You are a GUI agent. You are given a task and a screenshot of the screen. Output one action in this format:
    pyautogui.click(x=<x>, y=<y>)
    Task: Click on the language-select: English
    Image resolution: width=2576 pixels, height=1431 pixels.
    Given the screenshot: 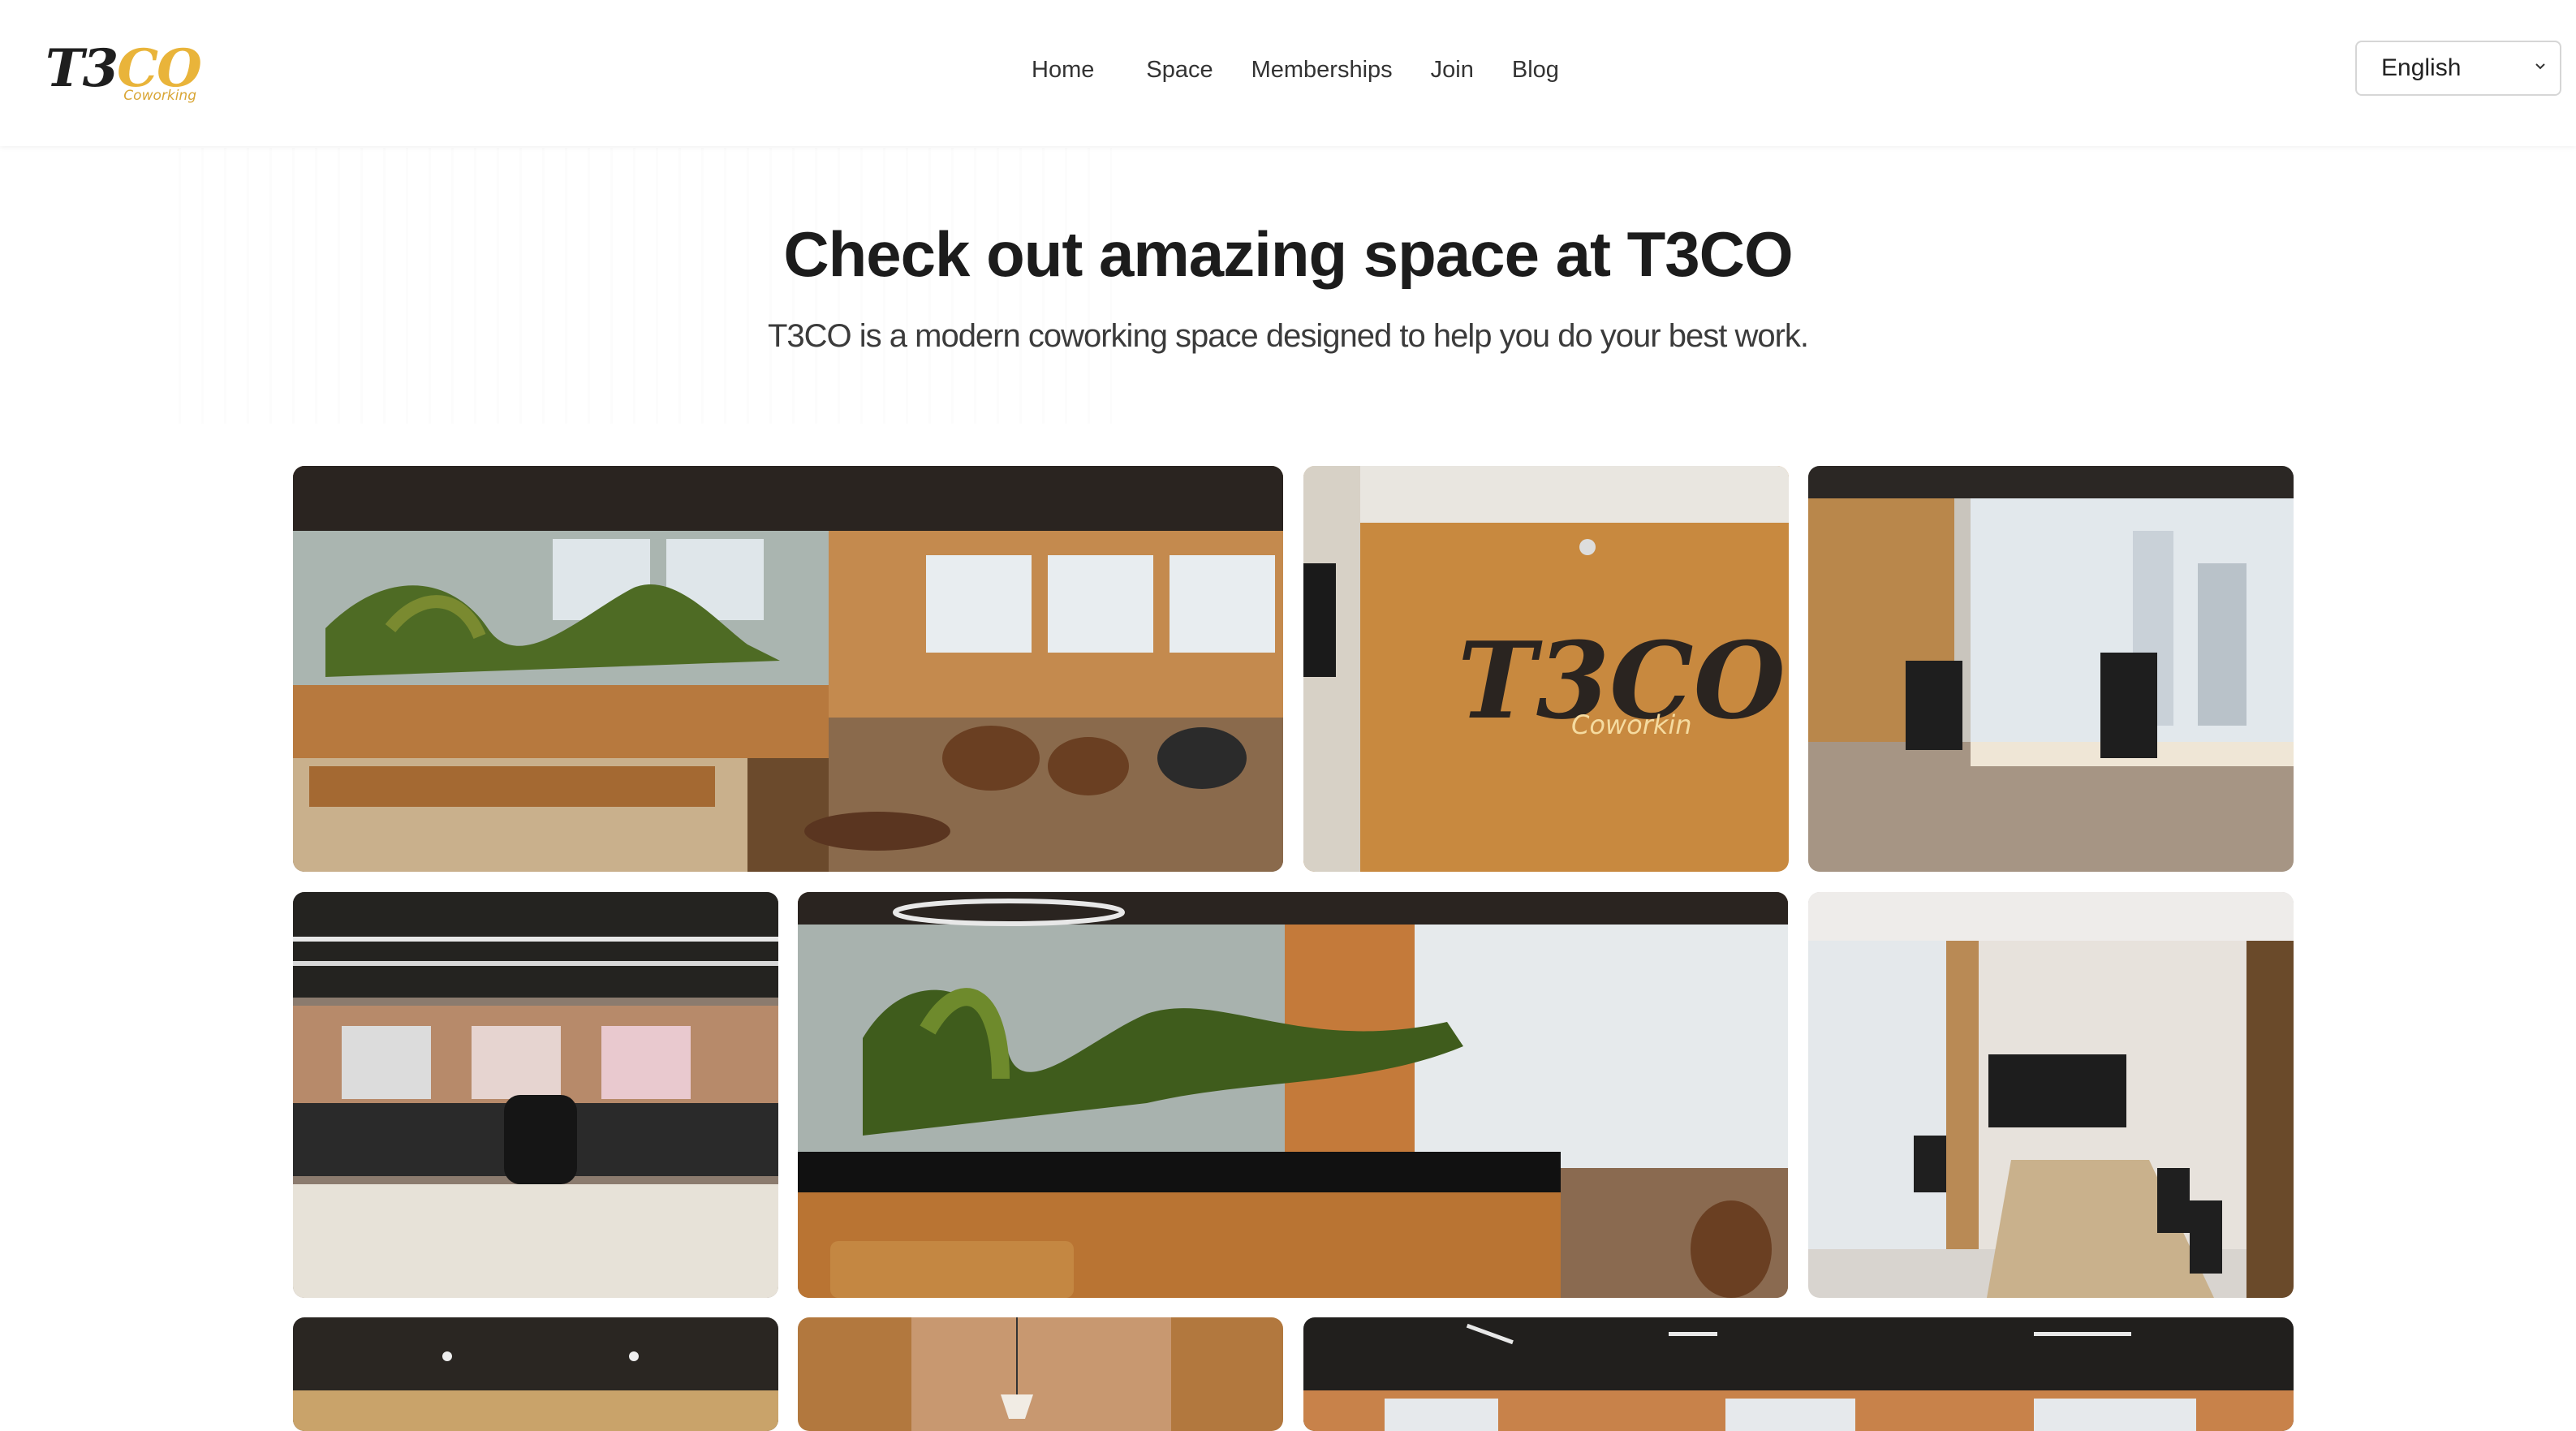 What is the action you would take?
    pyautogui.click(x=2458, y=68)
    